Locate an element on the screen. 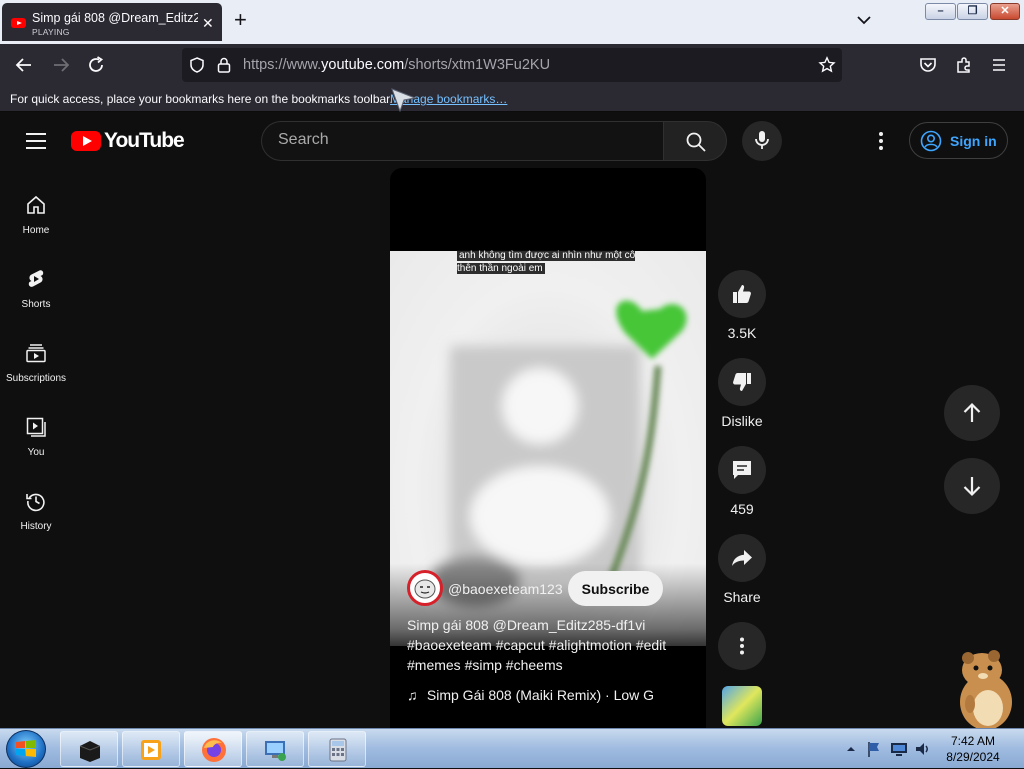  voice-search-button is located at coordinates (762, 141).